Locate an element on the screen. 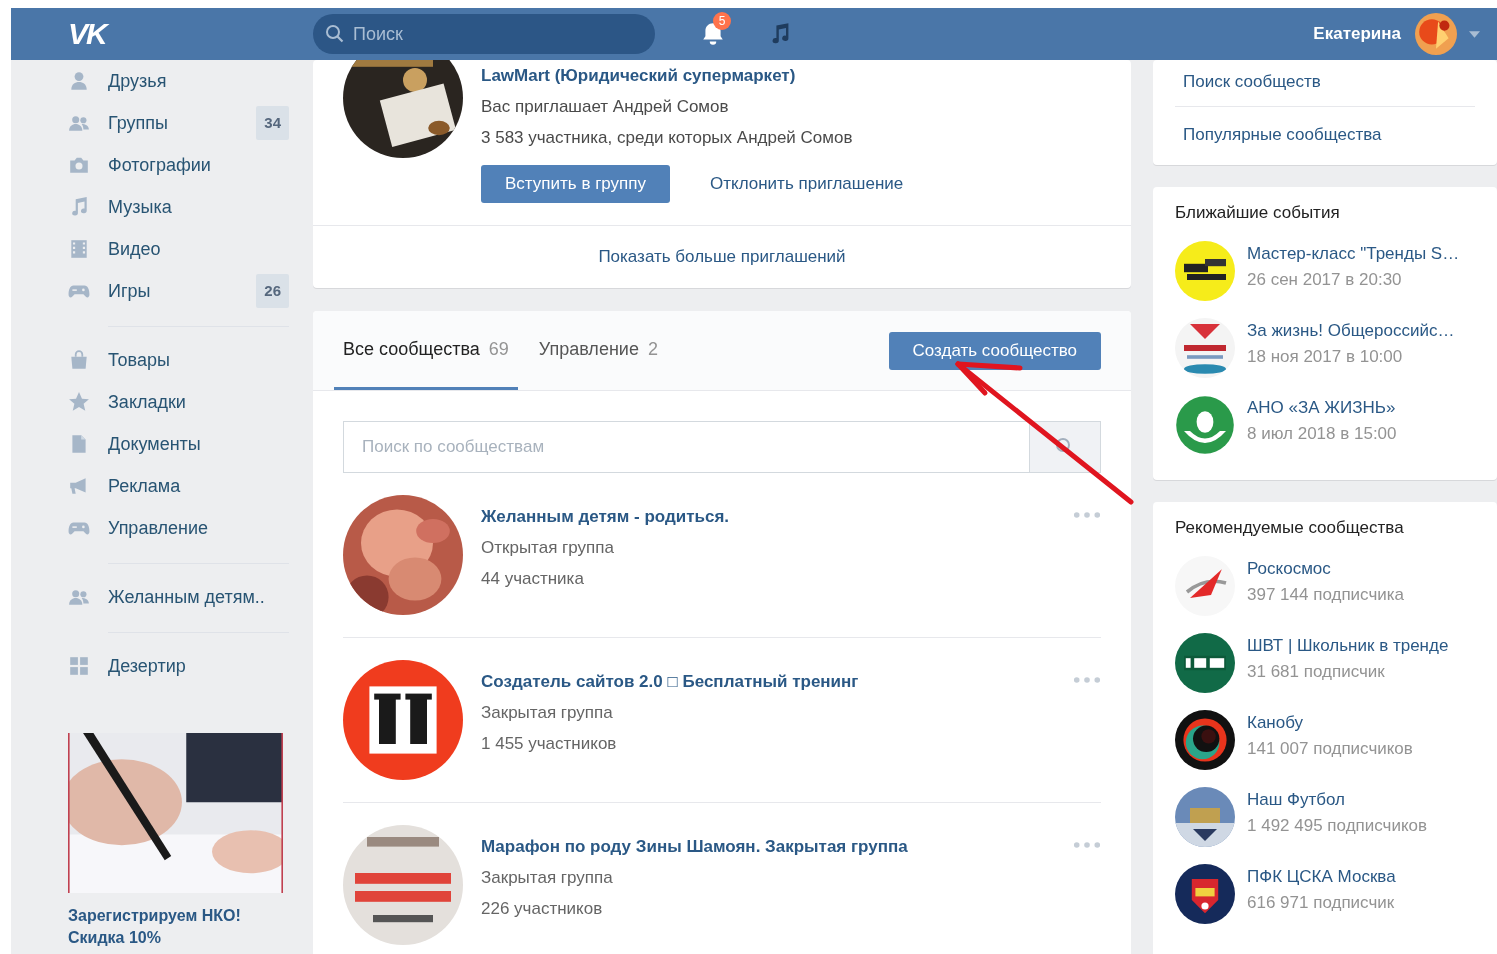 This screenshot has width=1497, height=954. event-title: АНО «ЗА ЖИЗНЬ» is located at coordinates (1321, 408).